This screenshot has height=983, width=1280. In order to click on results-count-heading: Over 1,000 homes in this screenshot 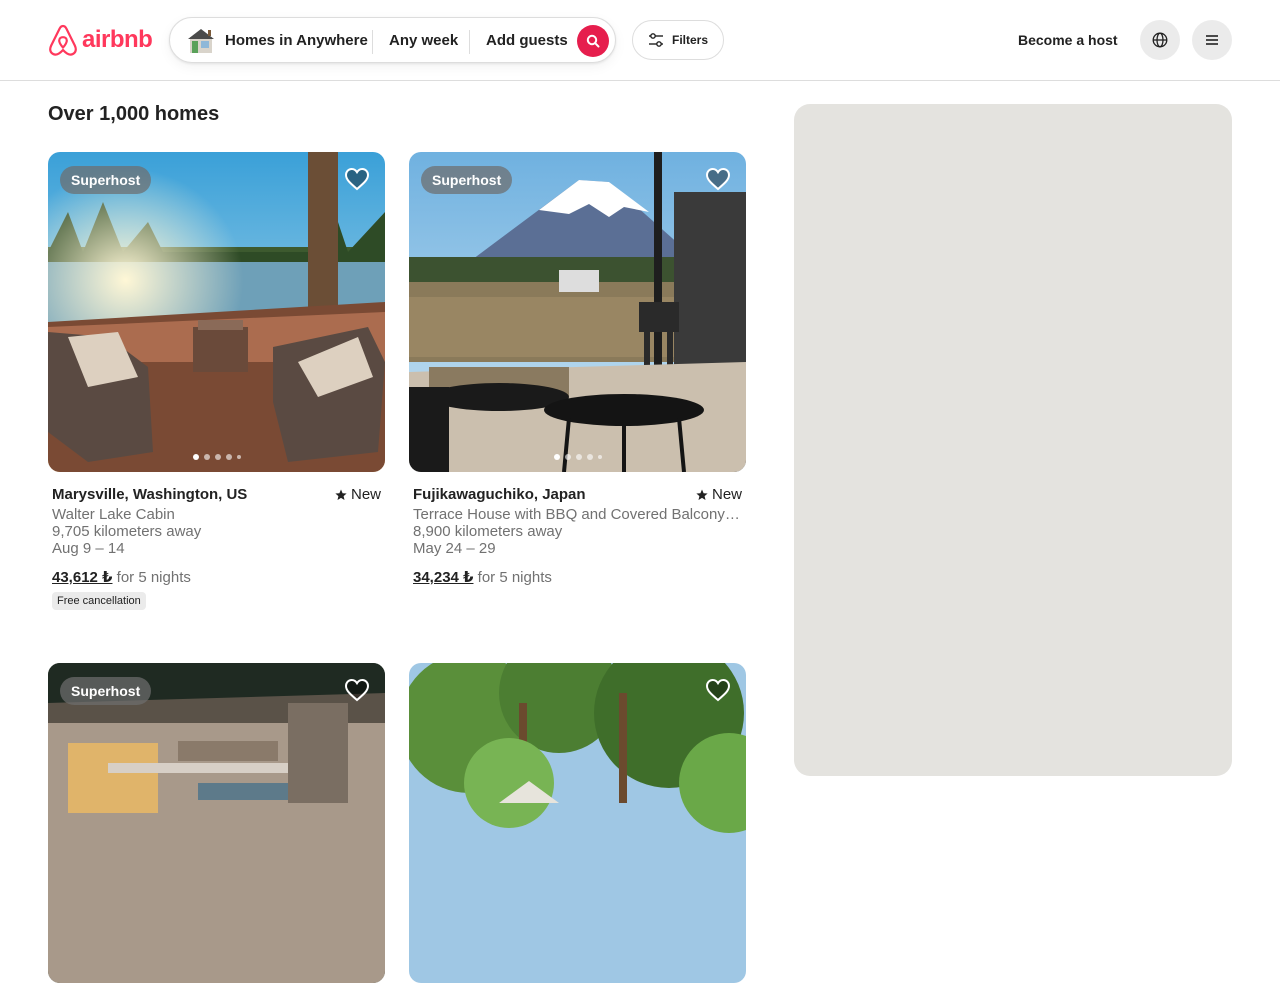, I will do `click(134, 114)`.